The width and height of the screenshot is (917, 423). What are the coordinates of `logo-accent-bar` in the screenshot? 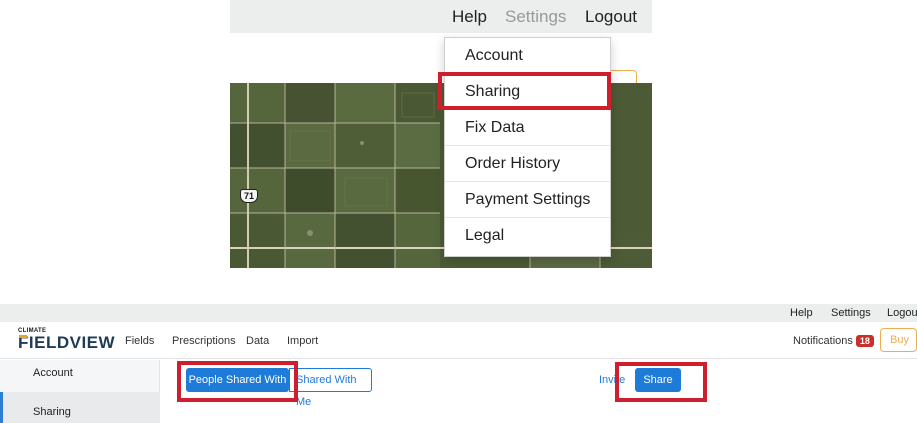 It's located at (23, 336).